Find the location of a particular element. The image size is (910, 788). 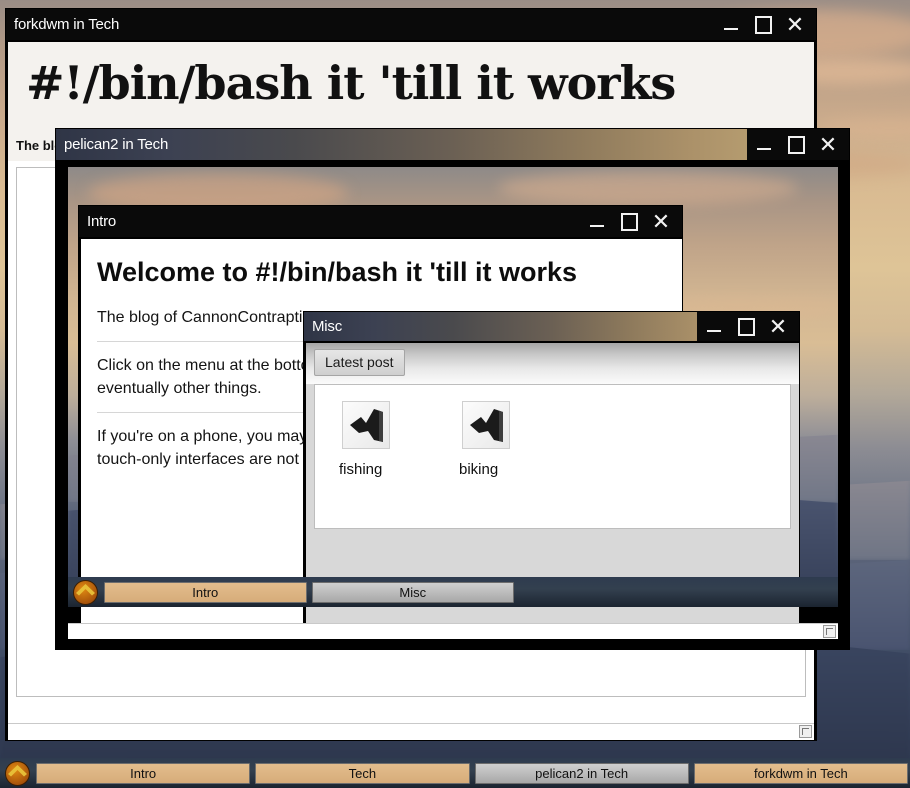

taskbar-button-tech: Tech is located at coordinates (362, 773).